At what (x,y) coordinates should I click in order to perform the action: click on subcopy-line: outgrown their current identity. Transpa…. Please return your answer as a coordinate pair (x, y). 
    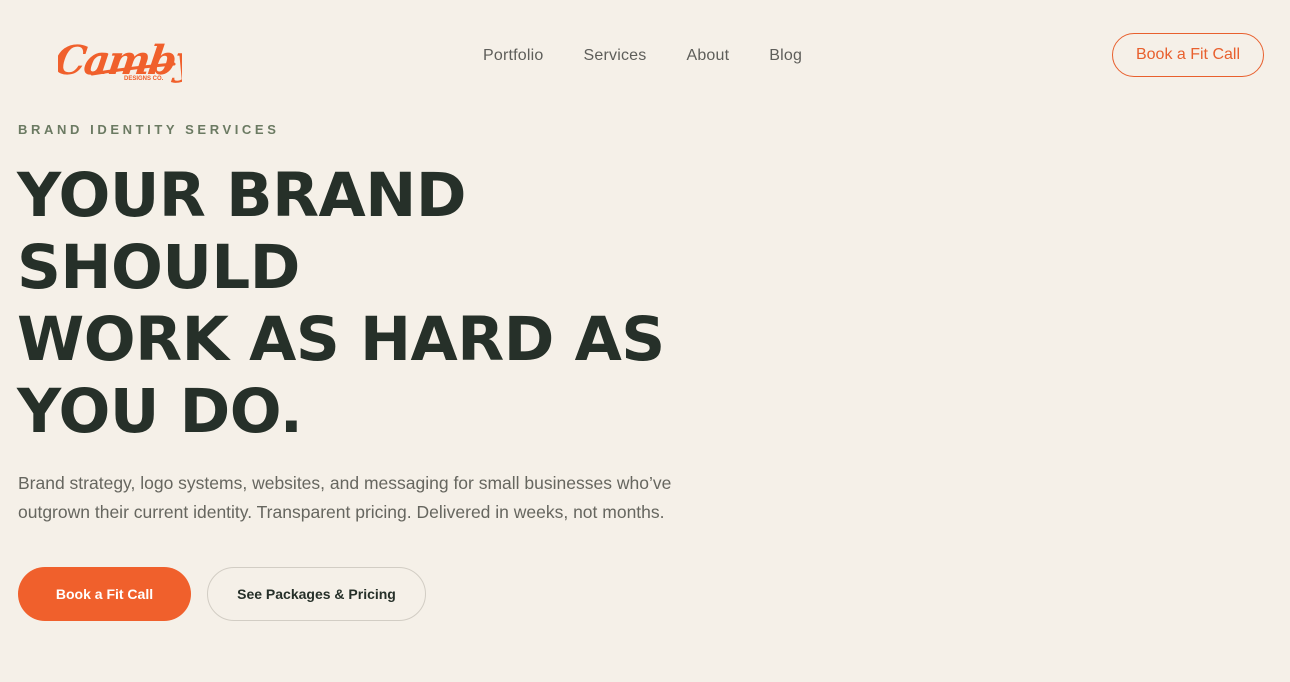
    Looking at the image, I should click on (341, 512).